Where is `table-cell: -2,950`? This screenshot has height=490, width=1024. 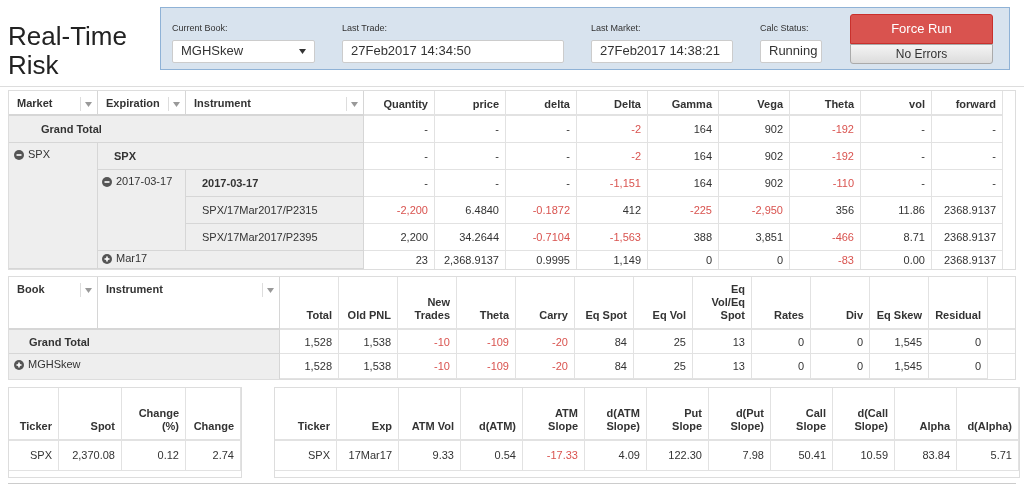 table-cell: -2,950 is located at coordinates (754, 210).